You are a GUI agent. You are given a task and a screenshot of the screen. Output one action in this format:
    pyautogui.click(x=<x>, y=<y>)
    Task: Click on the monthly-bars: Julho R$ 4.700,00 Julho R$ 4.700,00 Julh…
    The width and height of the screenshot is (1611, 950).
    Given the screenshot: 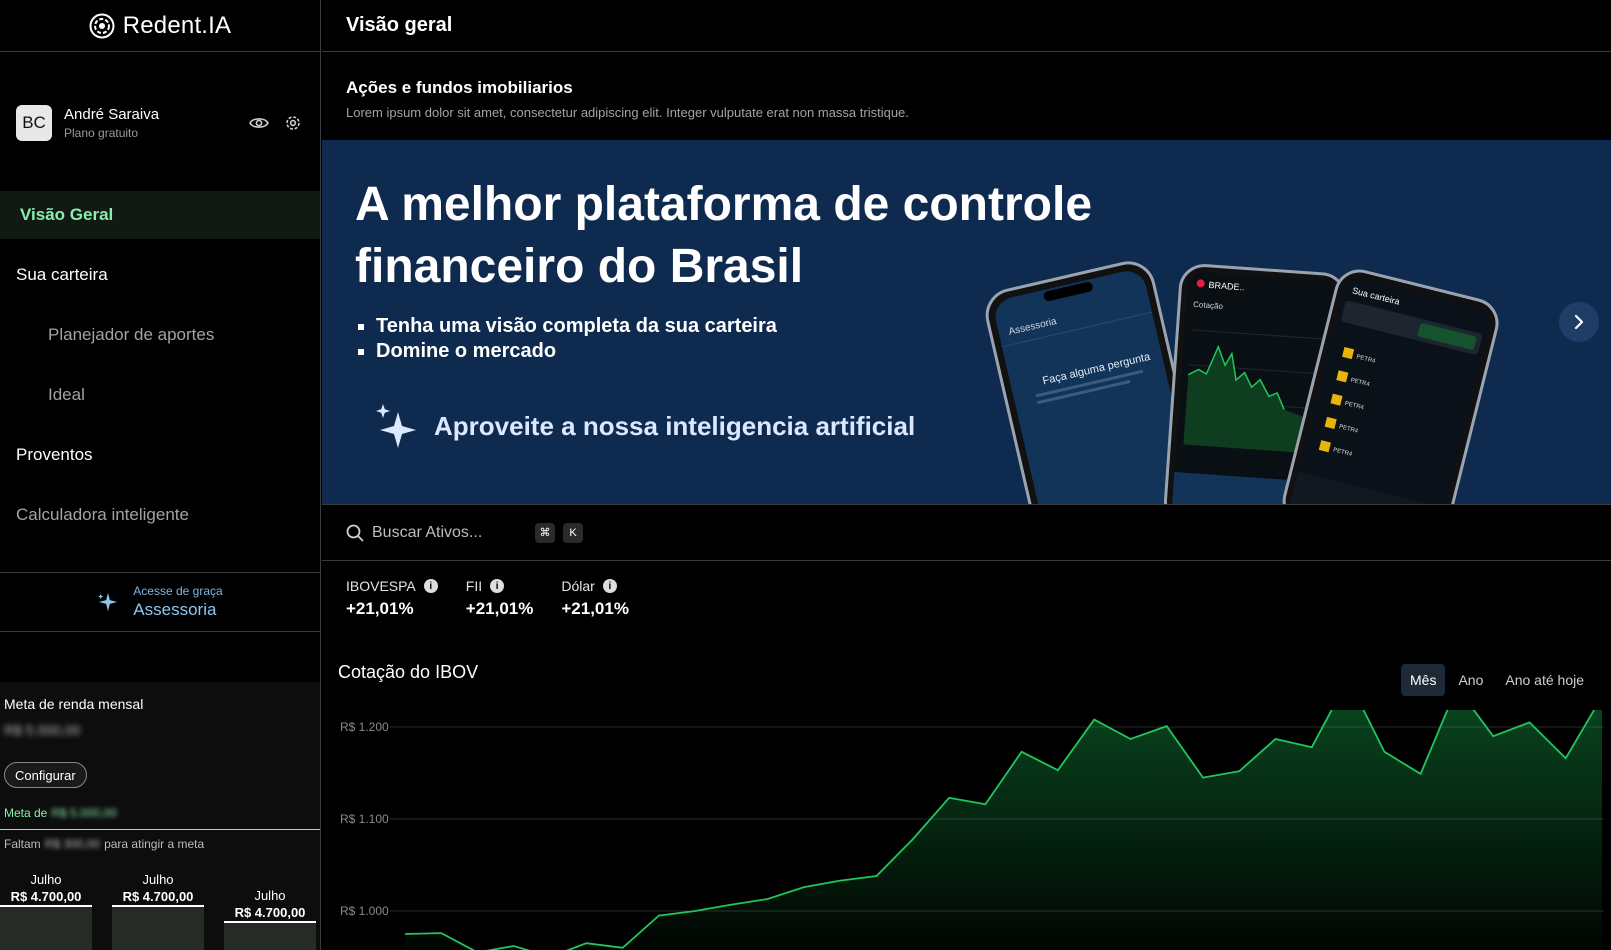 What is the action you would take?
    pyautogui.click(x=160, y=911)
    